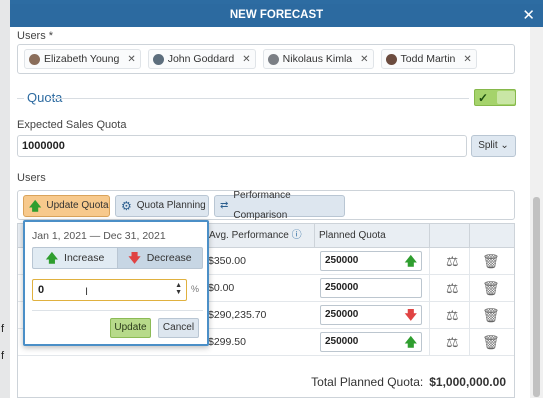 This screenshot has width=543, height=398. What do you see at coordinates (227, 342) in the screenshot?
I see `avg-performance-cell: $299.50` at bounding box center [227, 342].